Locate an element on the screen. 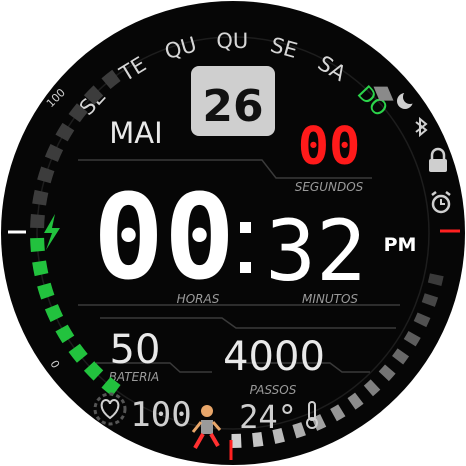  steps-value: 4000 is located at coordinates (274, 357).